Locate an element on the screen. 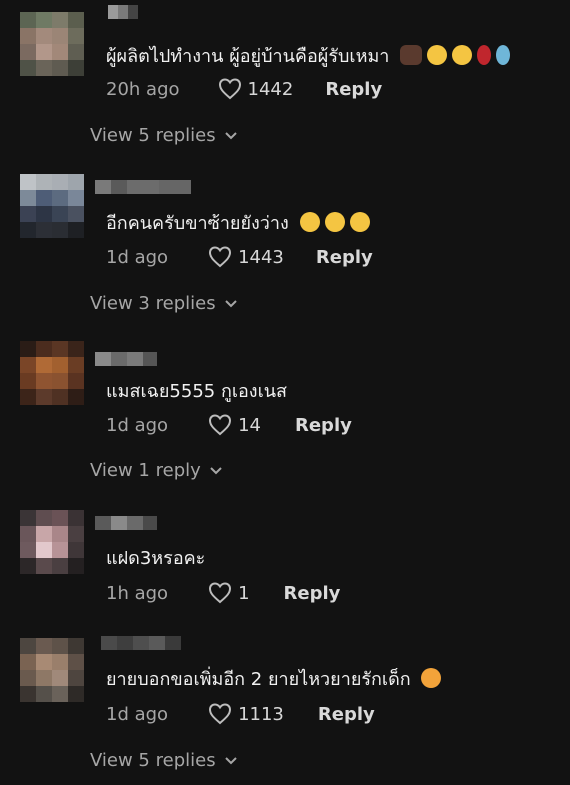 This screenshot has width=570, height=785. comment-meta: 1d ago 1113 Reply is located at coordinates (240, 714).